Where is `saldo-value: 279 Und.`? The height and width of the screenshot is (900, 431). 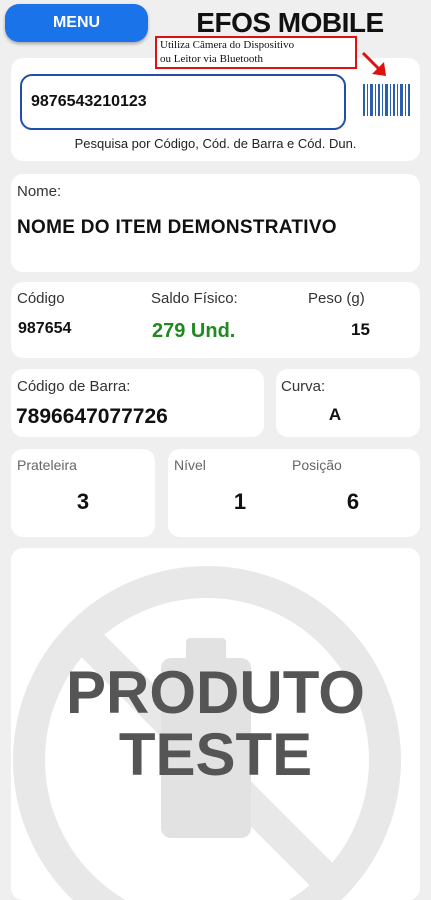
saldo-value: 279 Und. is located at coordinates (194, 331).